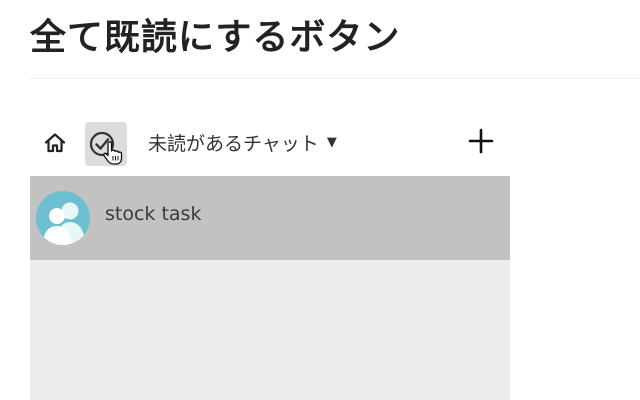 Image resolution: width=640 pixels, height=400 pixels. I want to click on home-icon, so click(55, 143).